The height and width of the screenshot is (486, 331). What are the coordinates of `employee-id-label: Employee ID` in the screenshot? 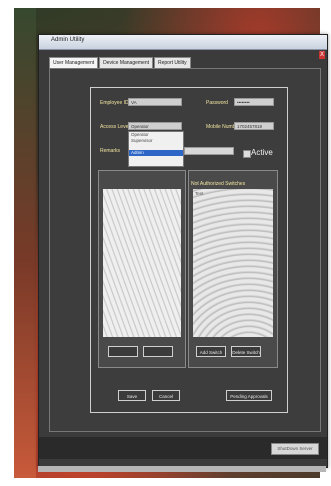 It's located at (114, 103).